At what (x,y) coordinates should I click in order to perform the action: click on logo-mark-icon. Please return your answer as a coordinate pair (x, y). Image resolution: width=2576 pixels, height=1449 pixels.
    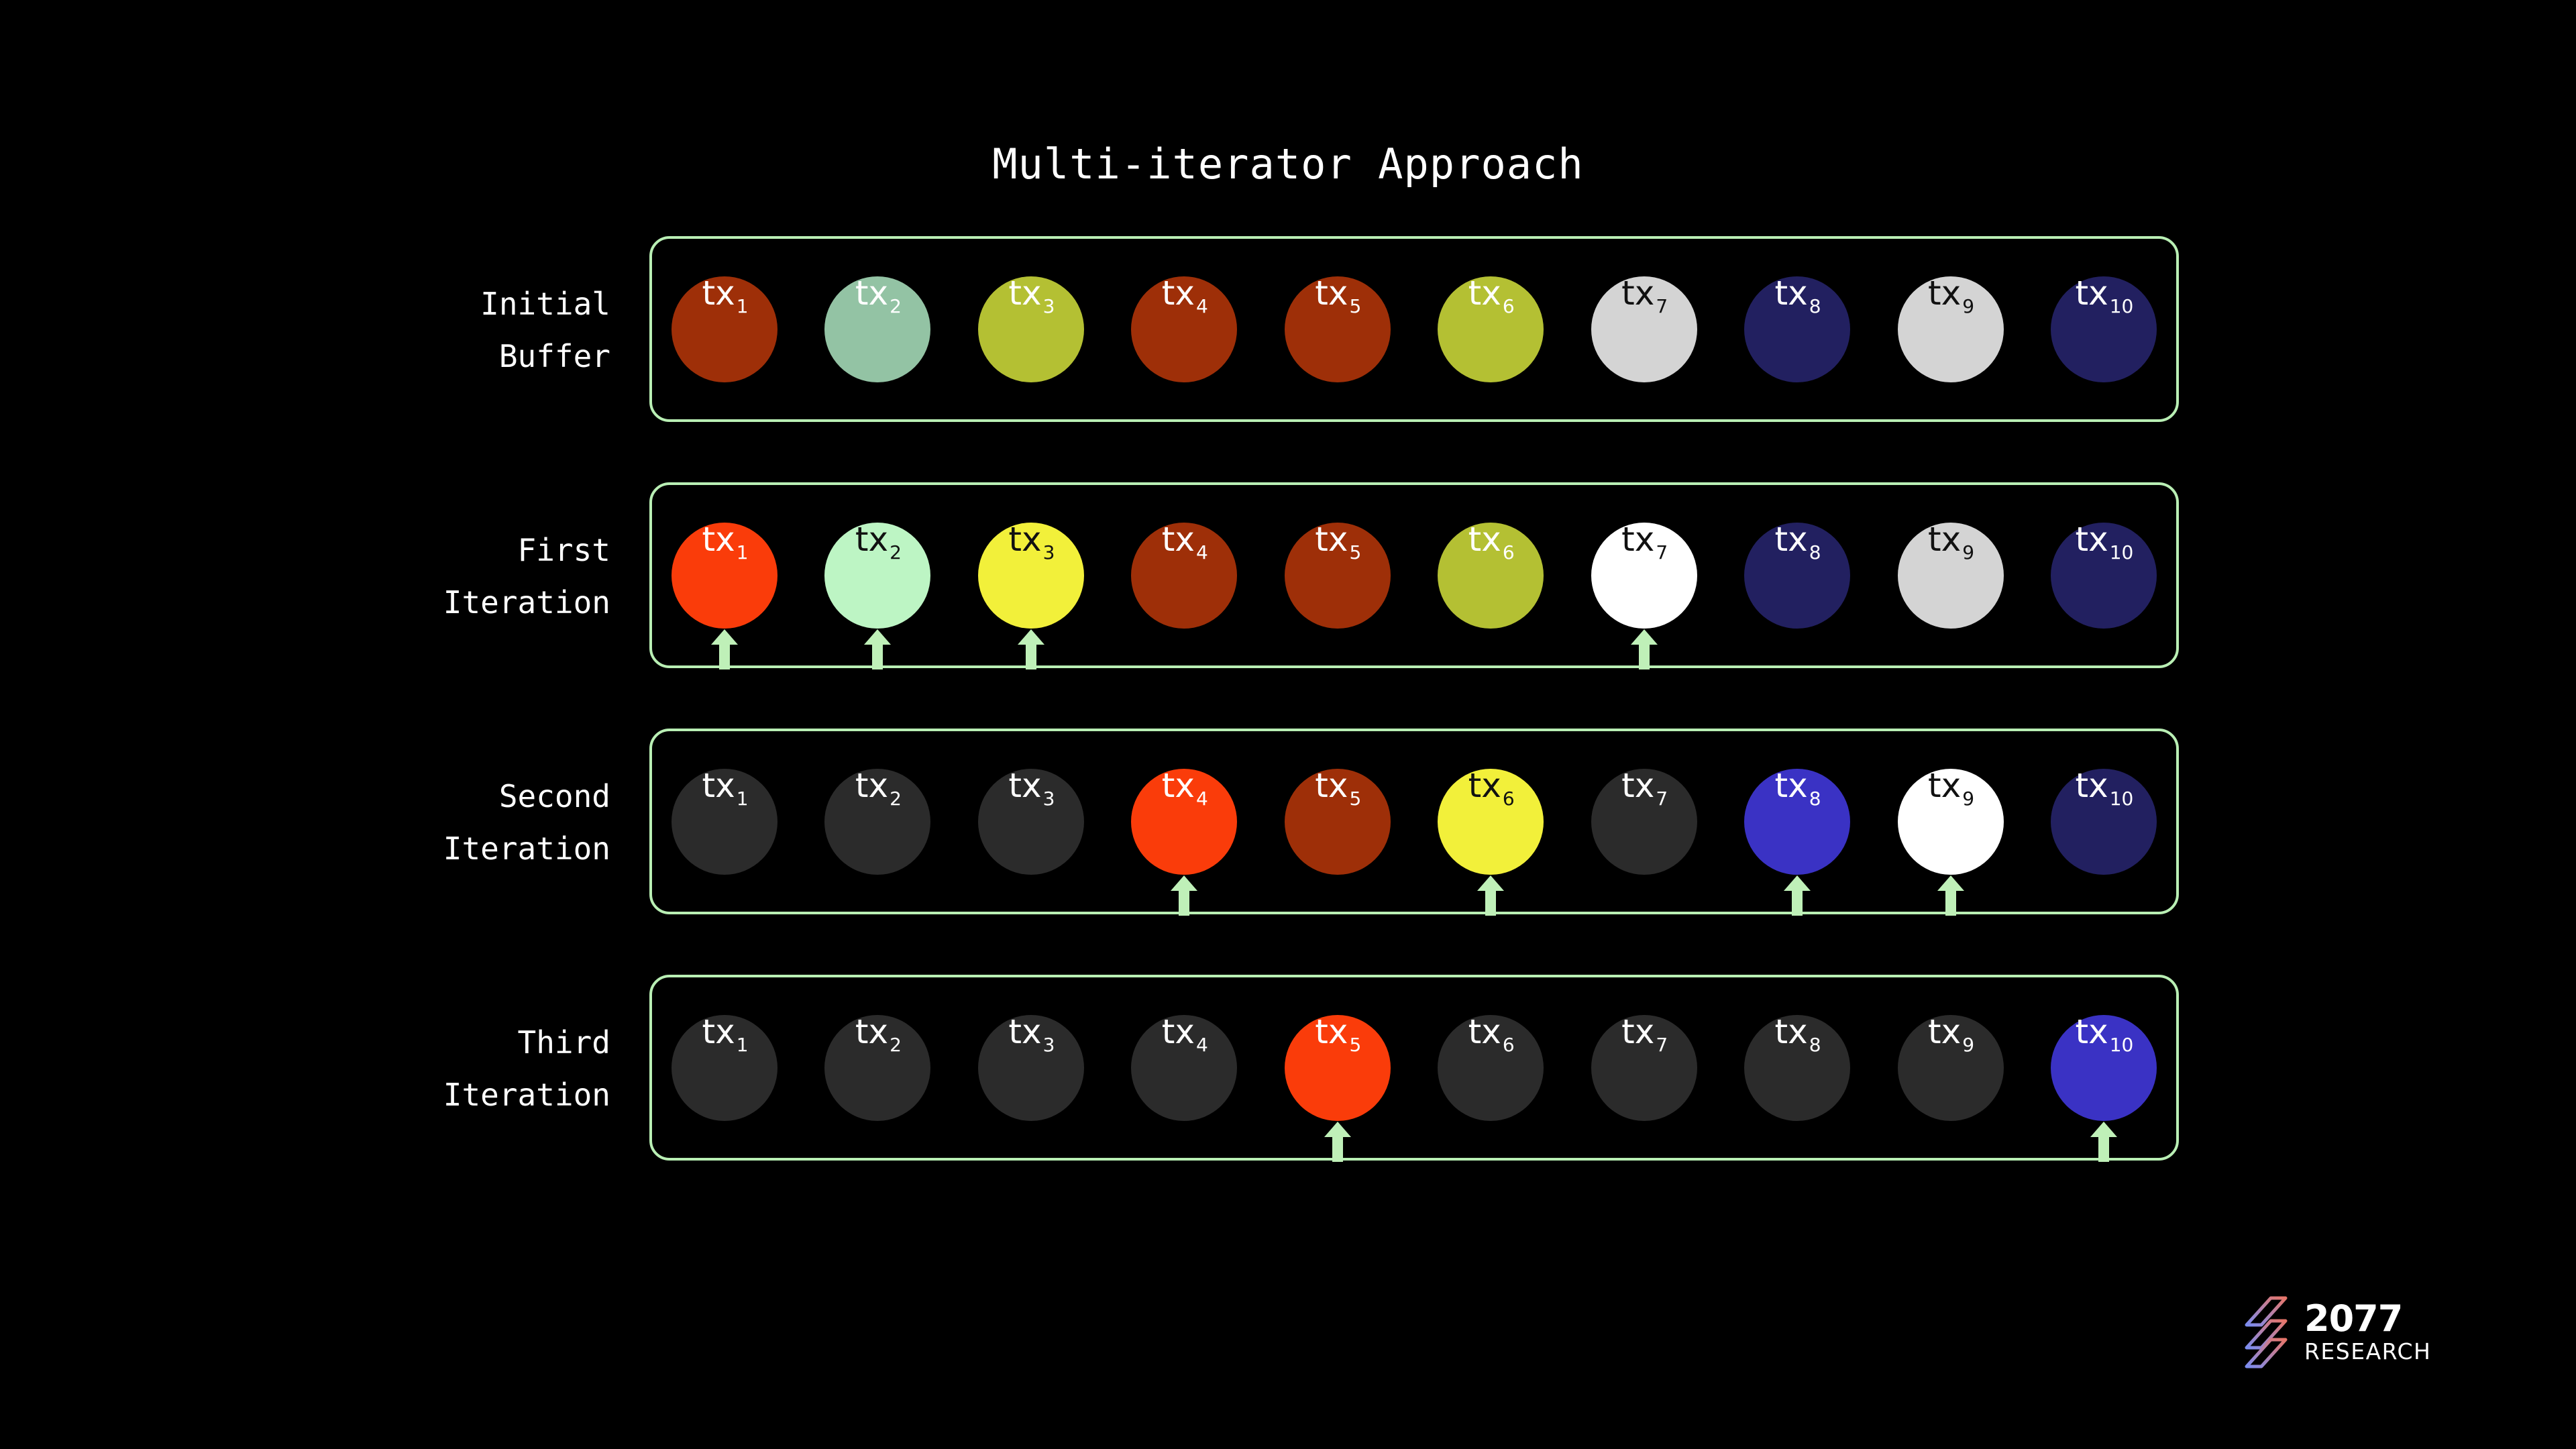
    Looking at the image, I should click on (2266, 1332).